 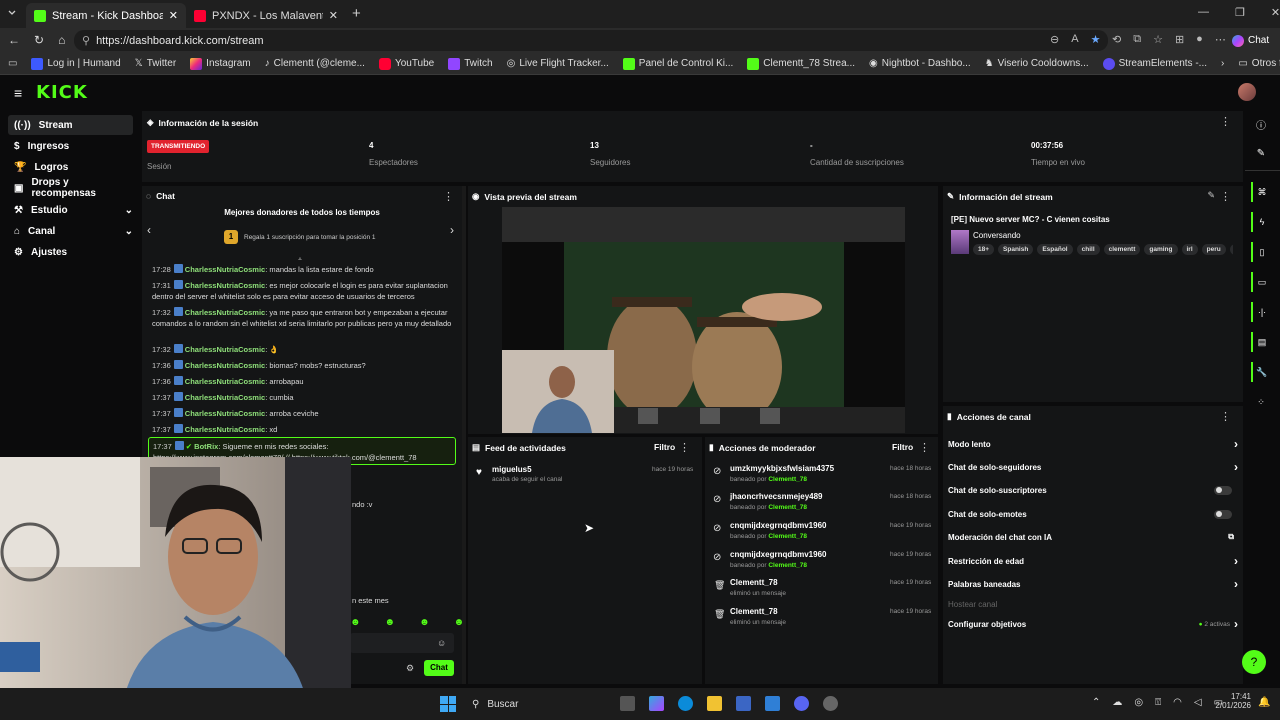 I want to click on sidebar-item-canal: ⌂ Canal ⌄, so click(x=70, y=231).